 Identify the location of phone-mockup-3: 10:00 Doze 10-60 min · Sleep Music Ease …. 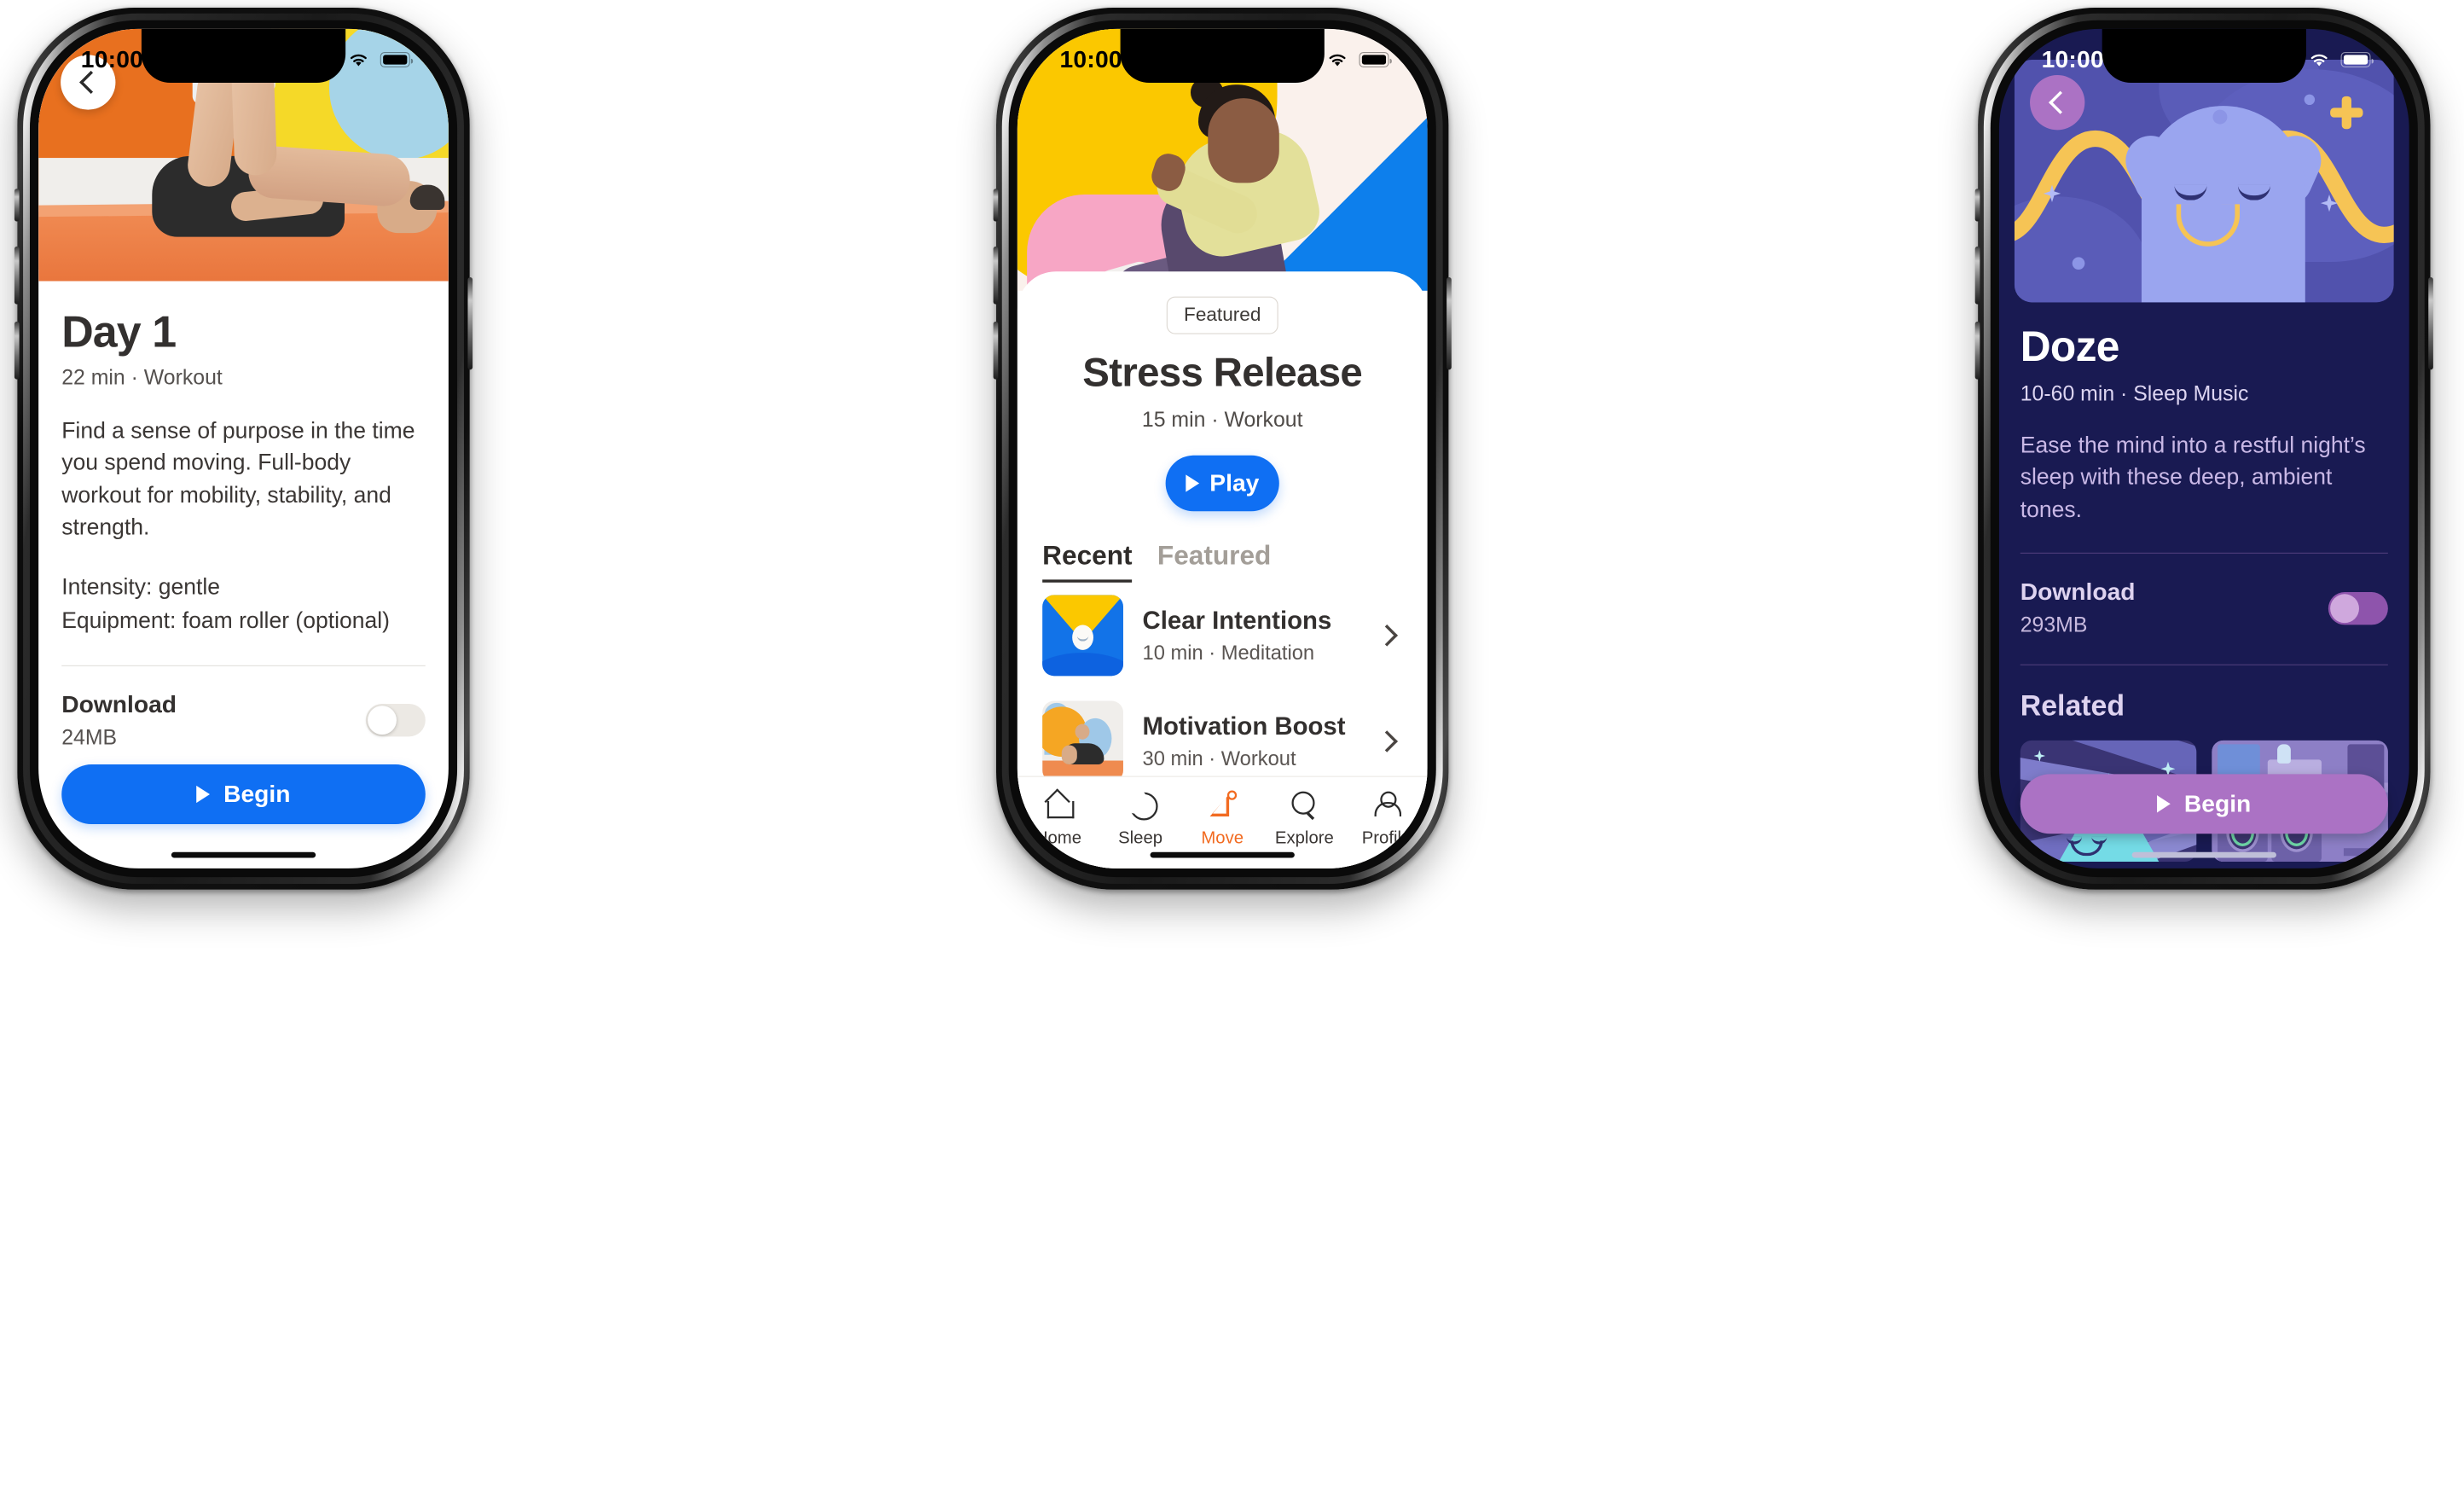
(2203, 449).